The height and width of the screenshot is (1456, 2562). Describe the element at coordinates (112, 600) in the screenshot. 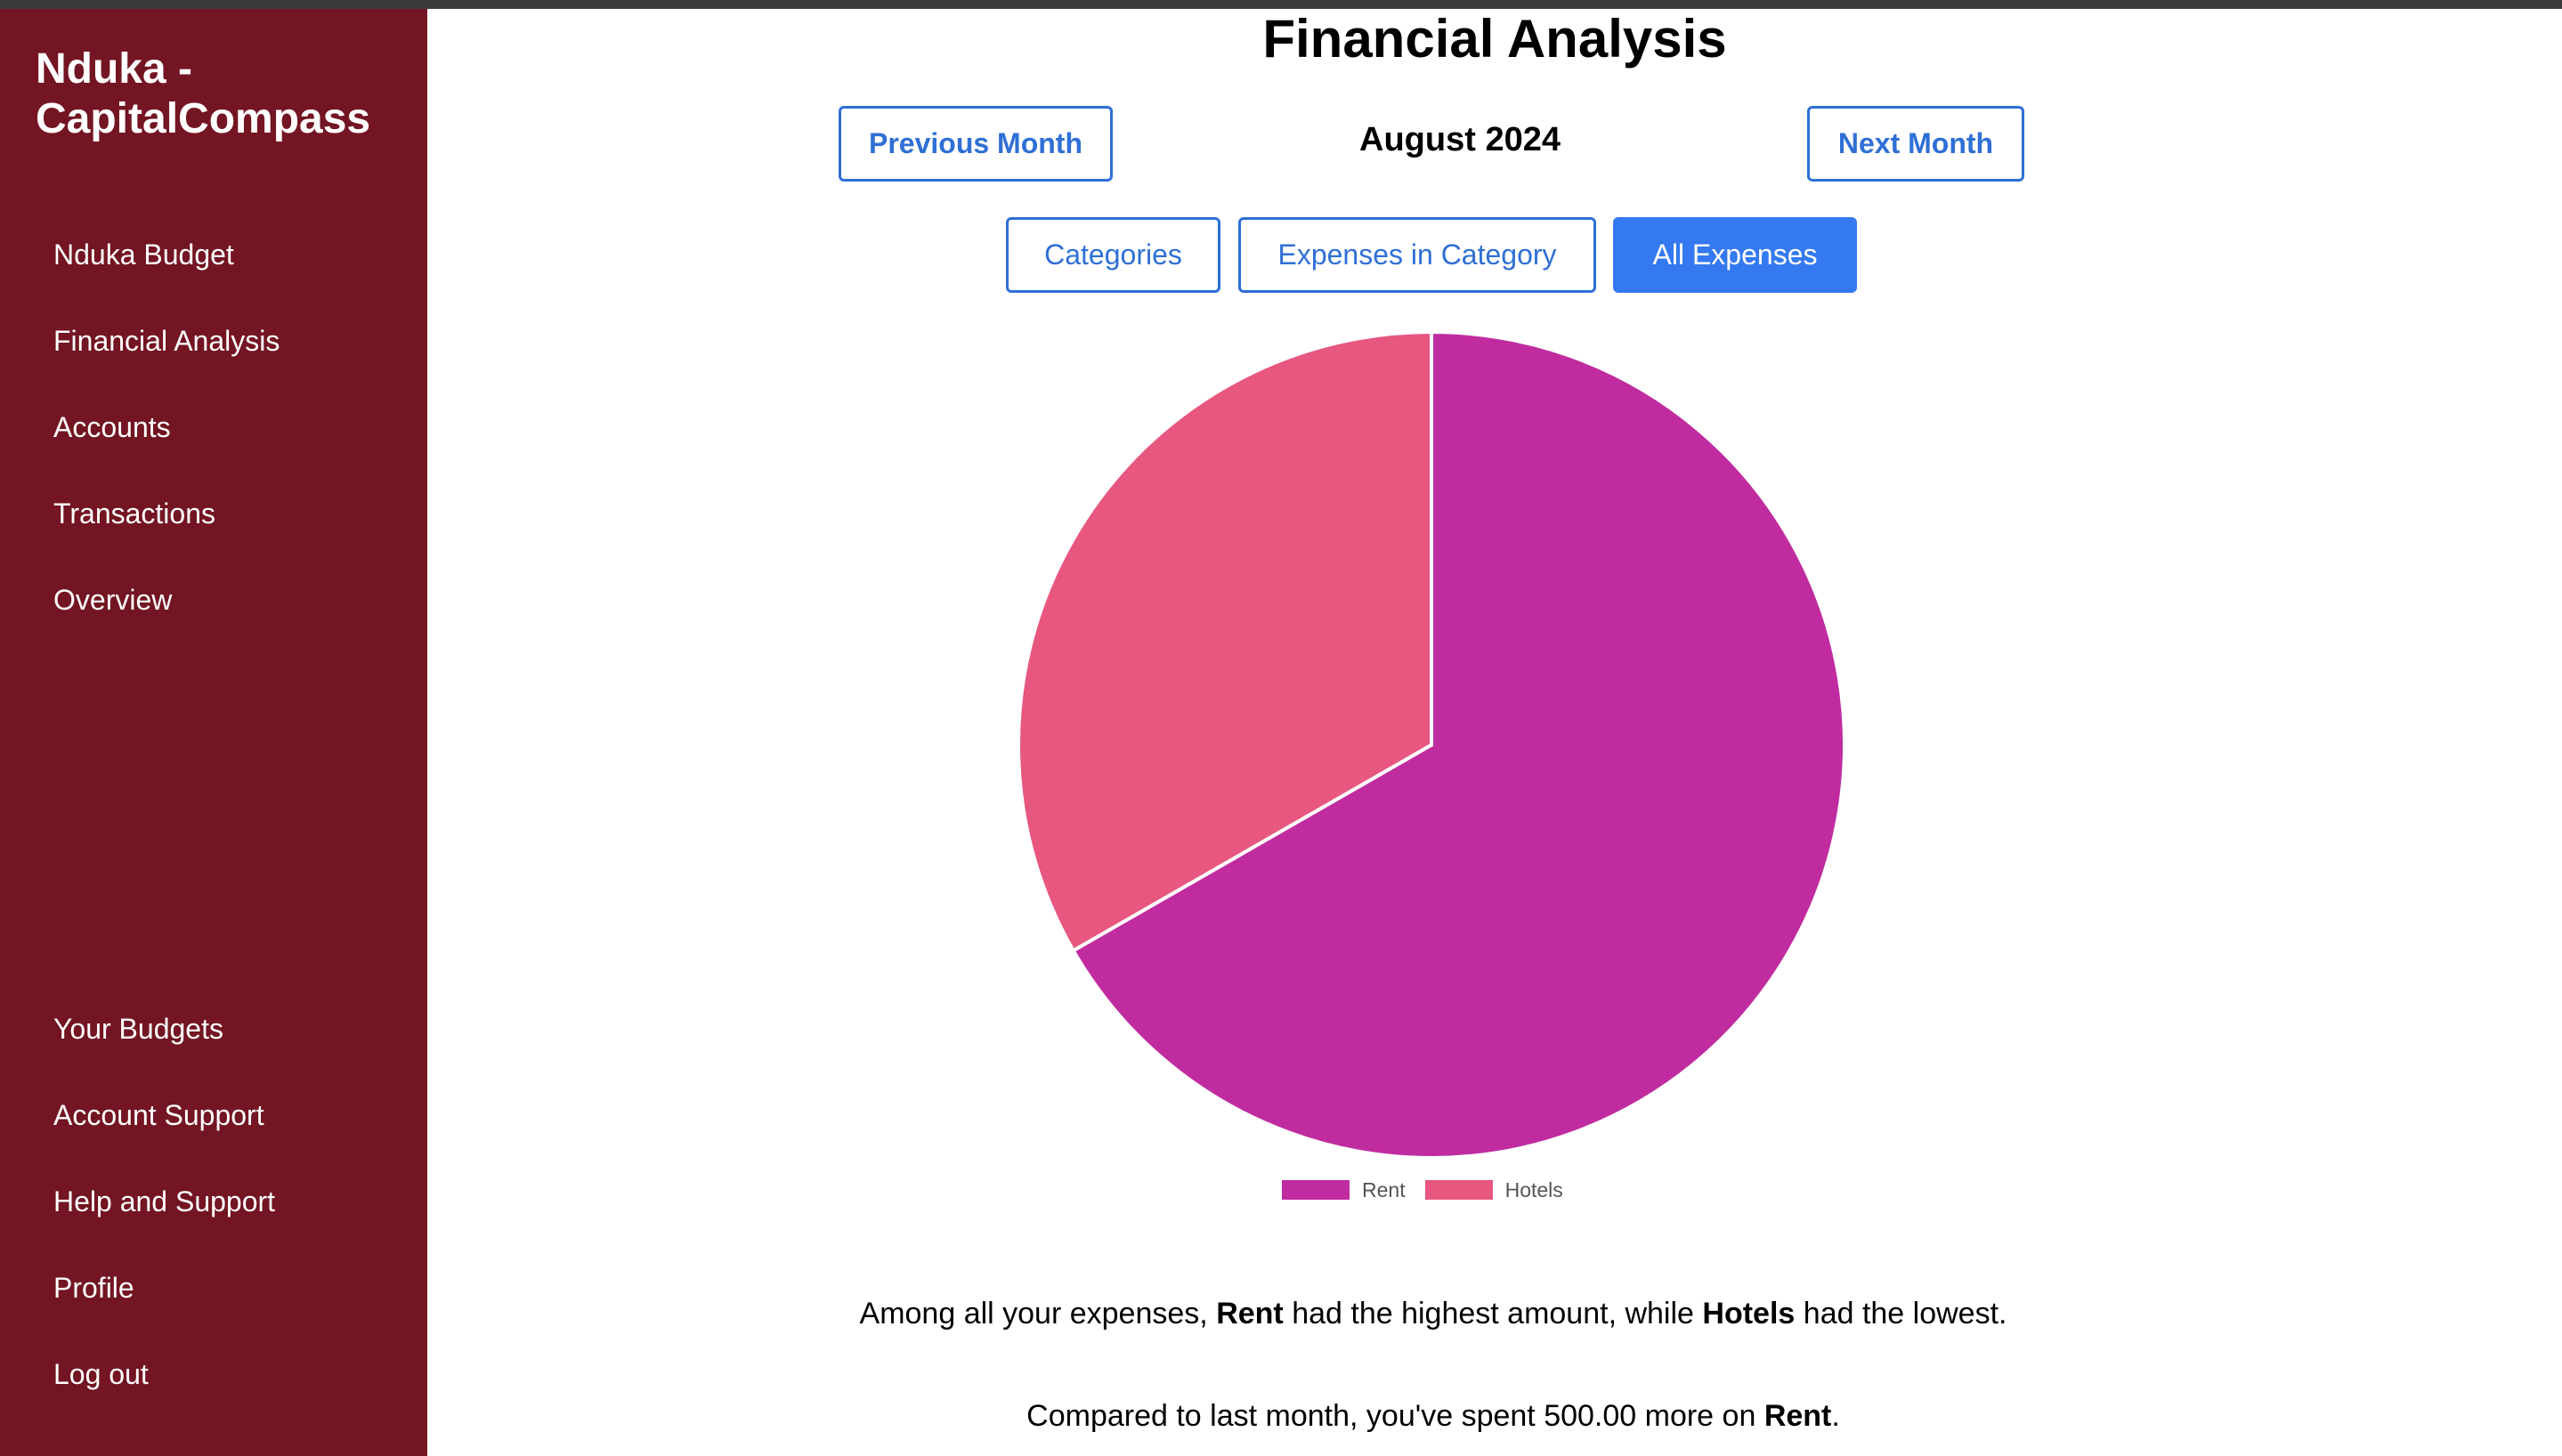

I see `sidebar-item-overview: Overview` at that location.